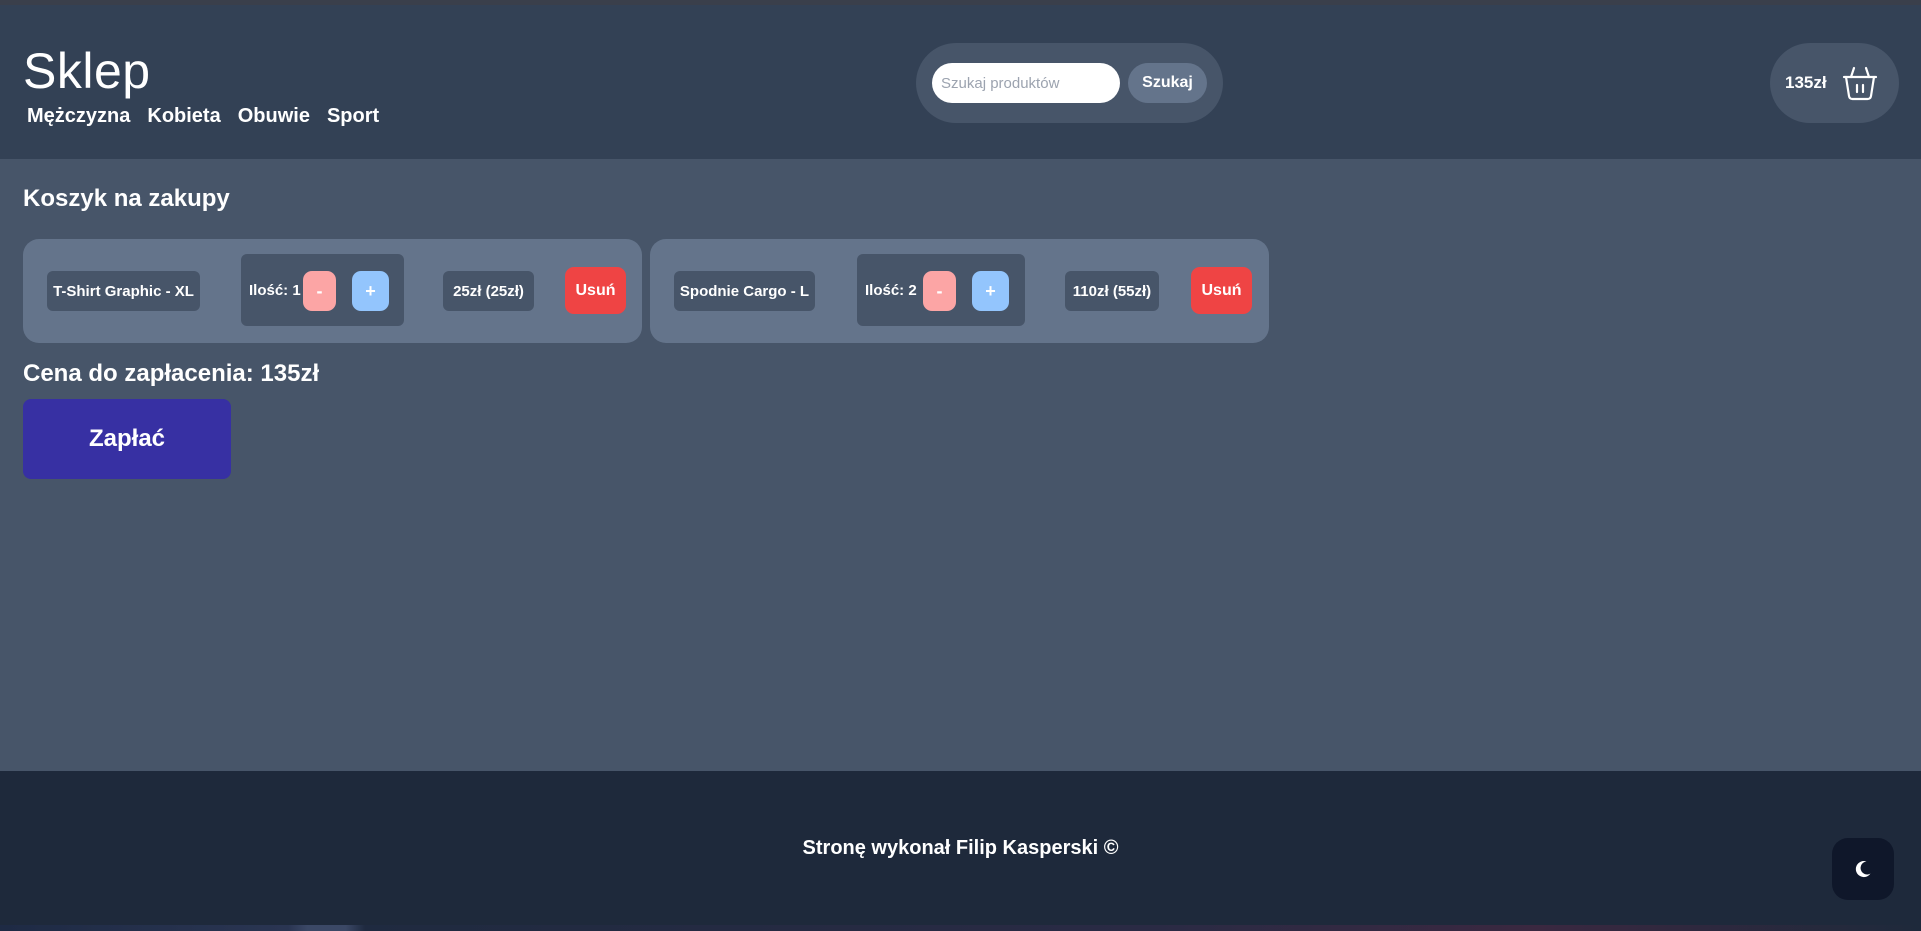 The width and height of the screenshot is (1921, 931). I want to click on main-nav: Mężczyzna Kobieta Obuwie Sport, so click(203, 116).